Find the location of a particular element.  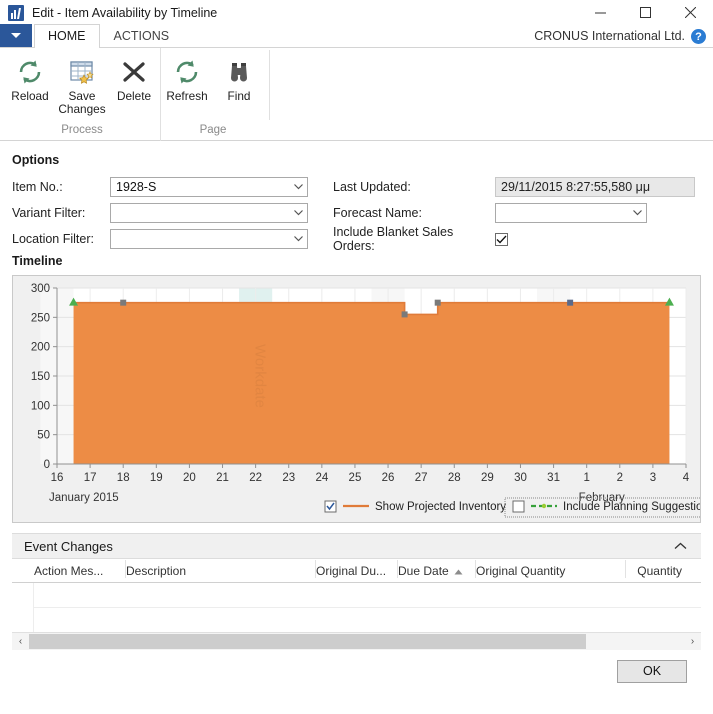

variant-filter-label: Variant Filter: is located at coordinates (49, 213).